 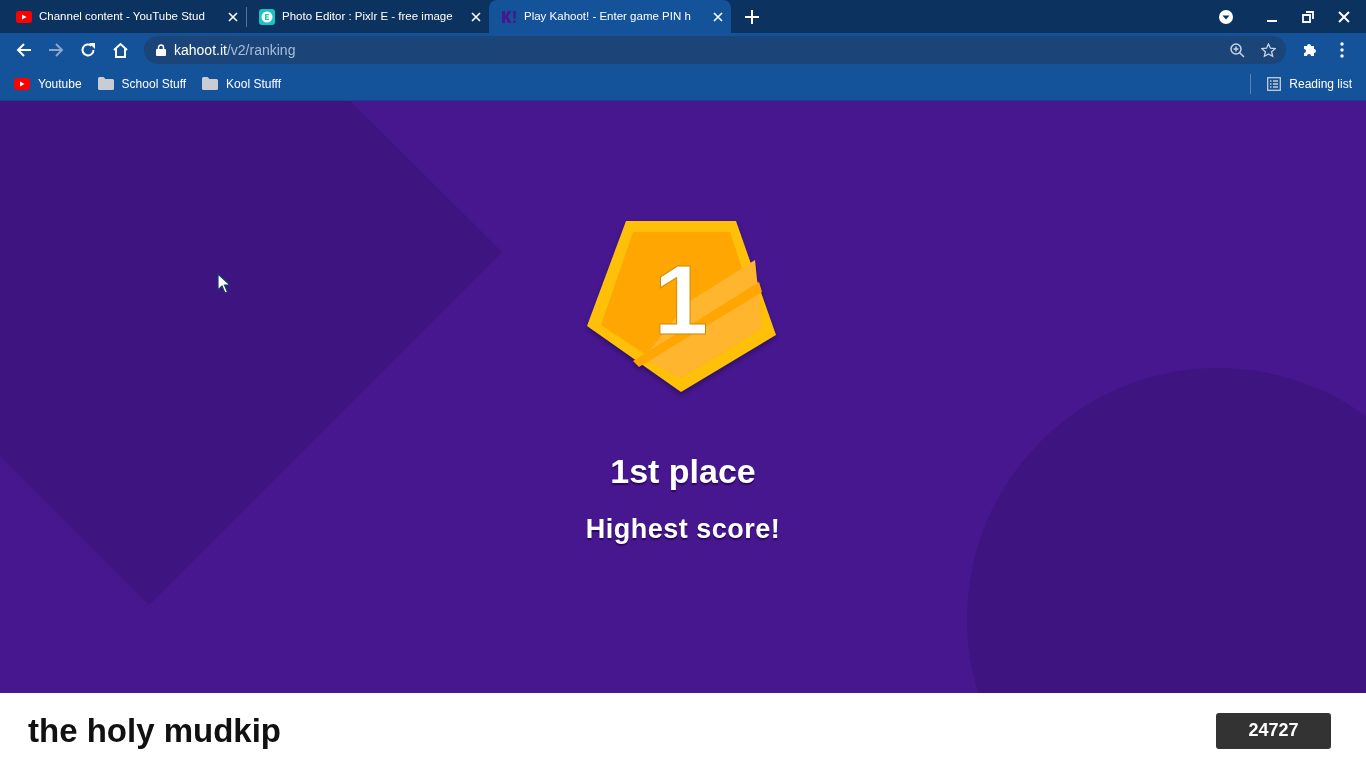 What do you see at coordinates (154, 730) in the screenshot?
I see `player-name: the holy mudkip` at bounding box center [154, 730].